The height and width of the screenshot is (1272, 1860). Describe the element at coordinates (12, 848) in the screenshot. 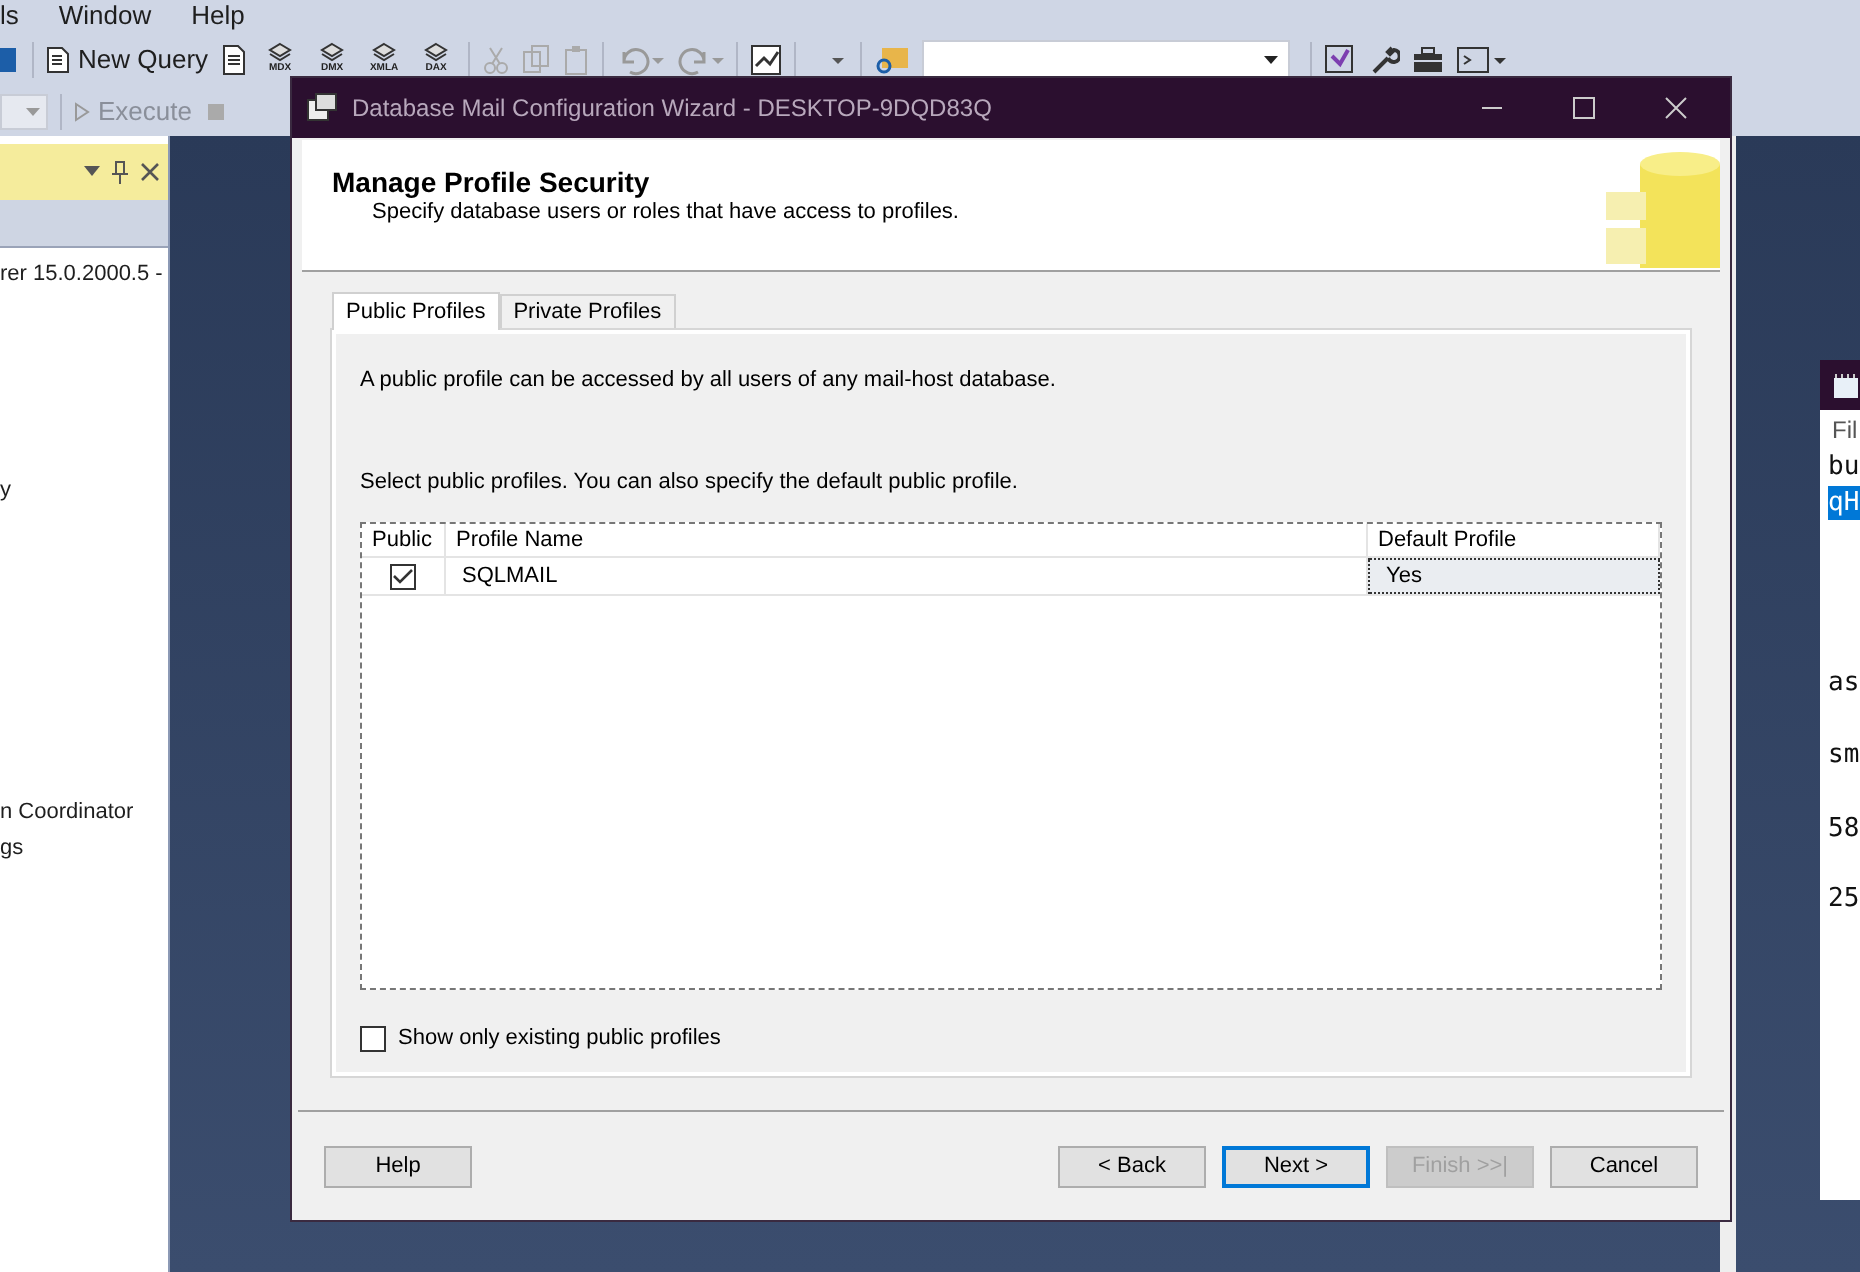

I see `tree-item: gs` at that location.